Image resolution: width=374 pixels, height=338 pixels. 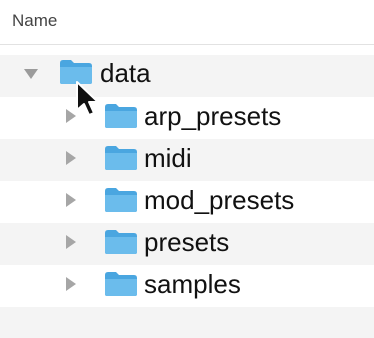 I want to click on tree-row-samples: samples, so click(x=187, y=284).